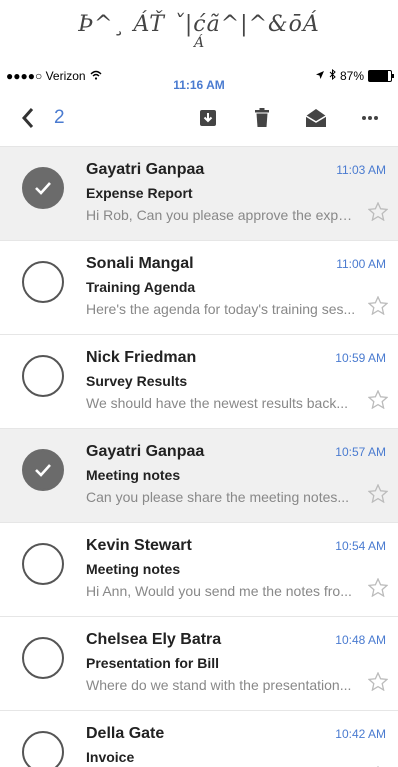 This screenshot has width=398, height=767. Describe the element at coordinates (360, 640) in the screenshot. I see `email-time: 10:48 AM` at that location.